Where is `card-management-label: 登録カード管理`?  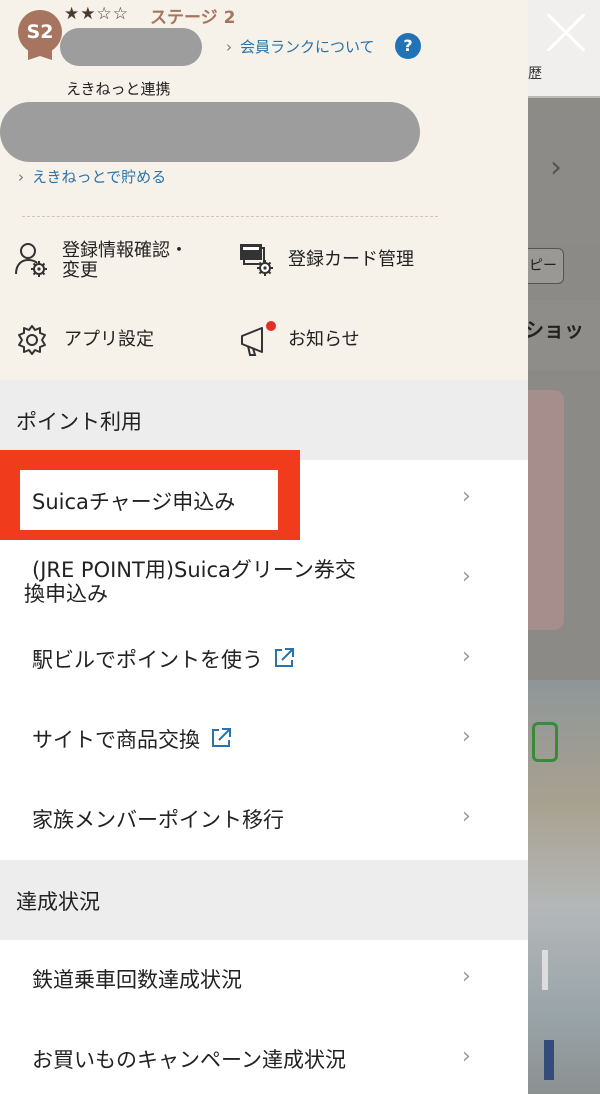 card-management-label: 登録カード管理 is located at coordinates (351, 259).